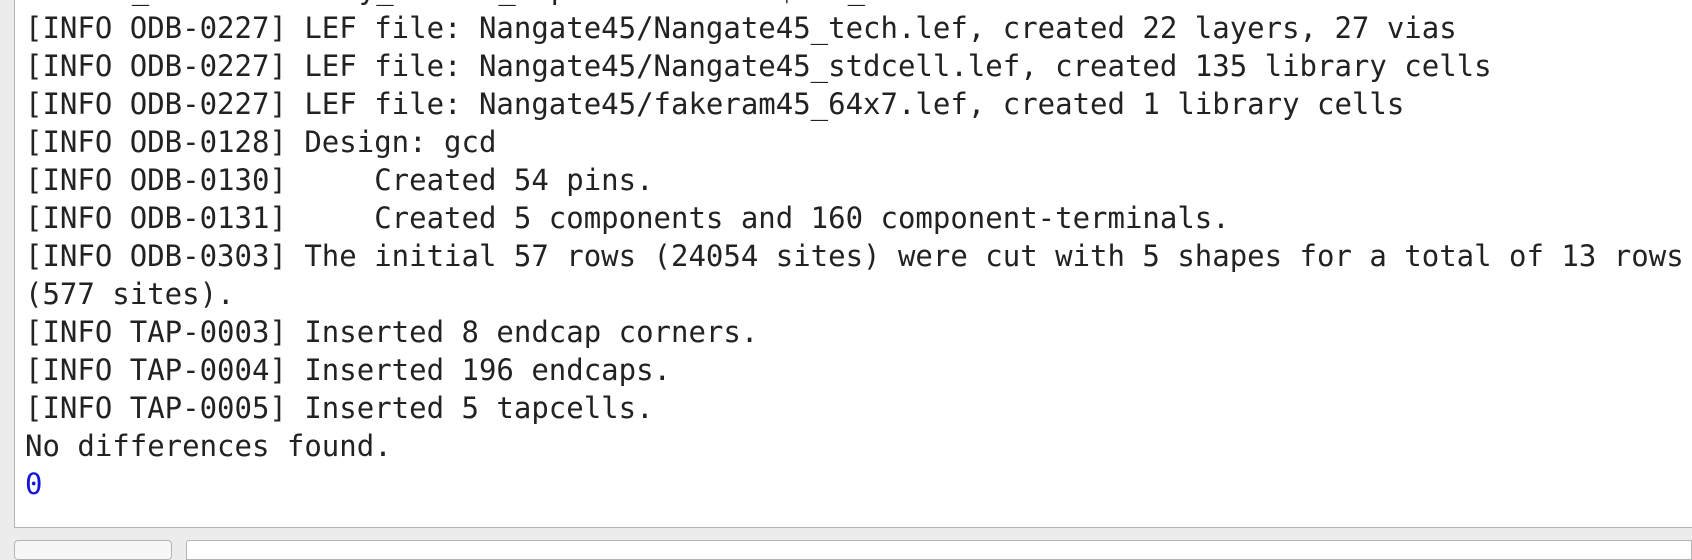  I want to click on log-line: [INFO TAP-0005] Inserted 5 tapcells., so click(339, 408).